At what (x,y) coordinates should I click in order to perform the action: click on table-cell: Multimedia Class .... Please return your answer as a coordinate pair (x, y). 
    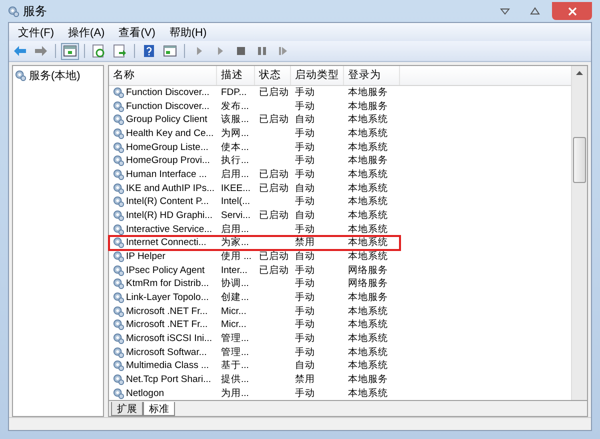
    Looking at the image, I should click on (167, 366).